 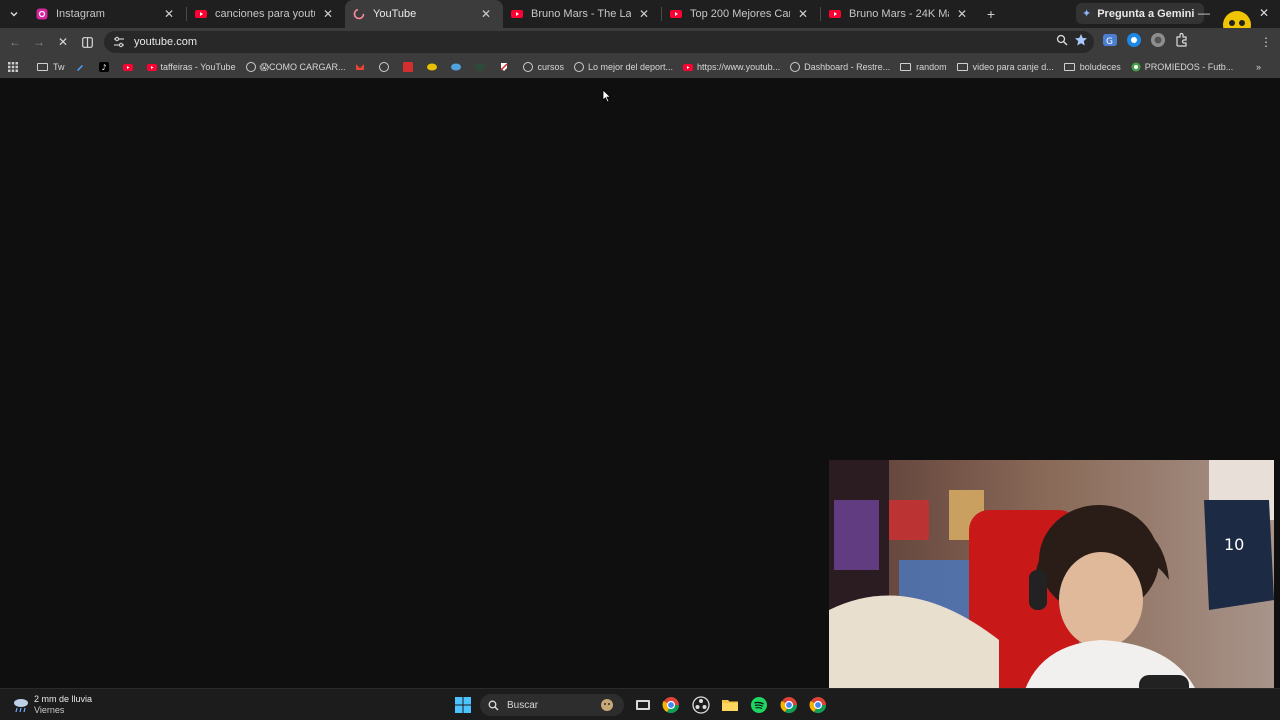 I want to click on tab-24k-magic: Bruno Mars - 24K Magic (Offici ✕, so click(x=900, y=14).